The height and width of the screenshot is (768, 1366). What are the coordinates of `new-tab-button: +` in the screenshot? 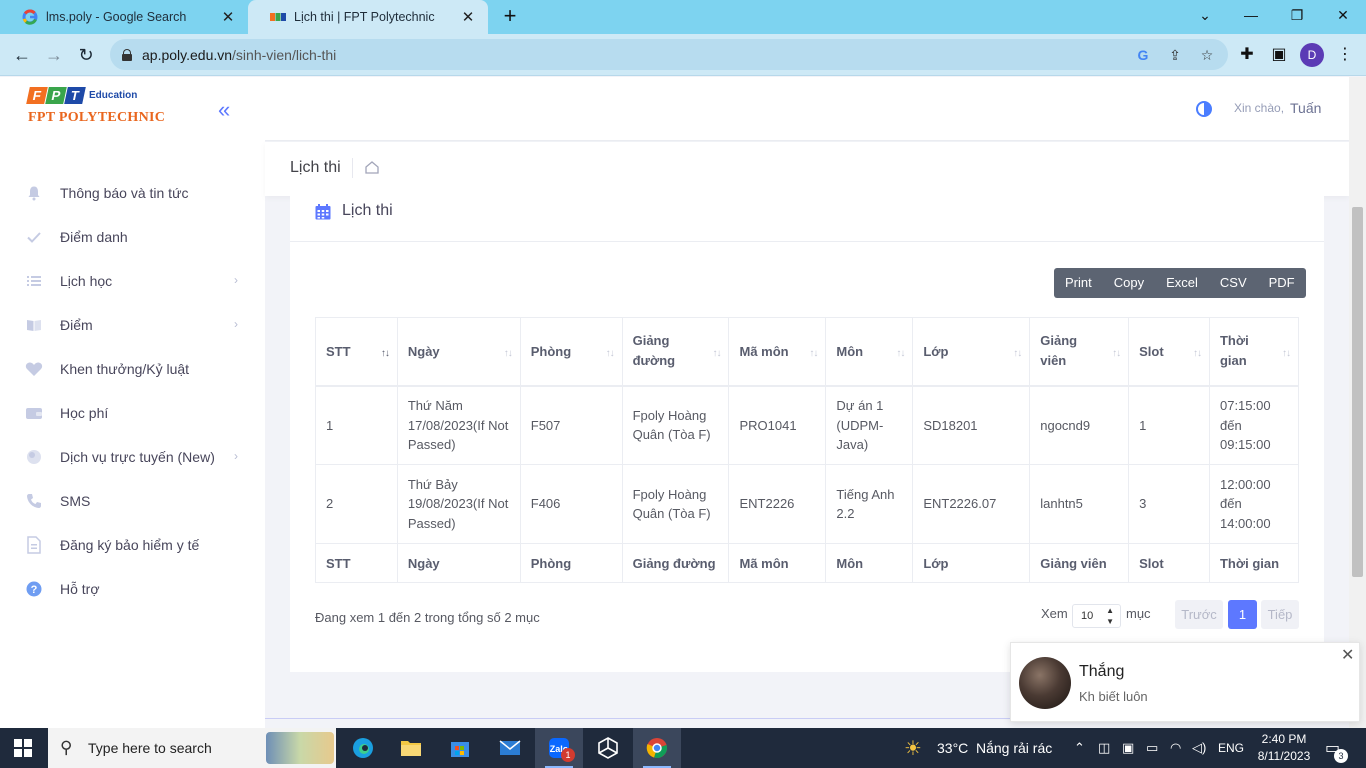 It's located at (510, 17).